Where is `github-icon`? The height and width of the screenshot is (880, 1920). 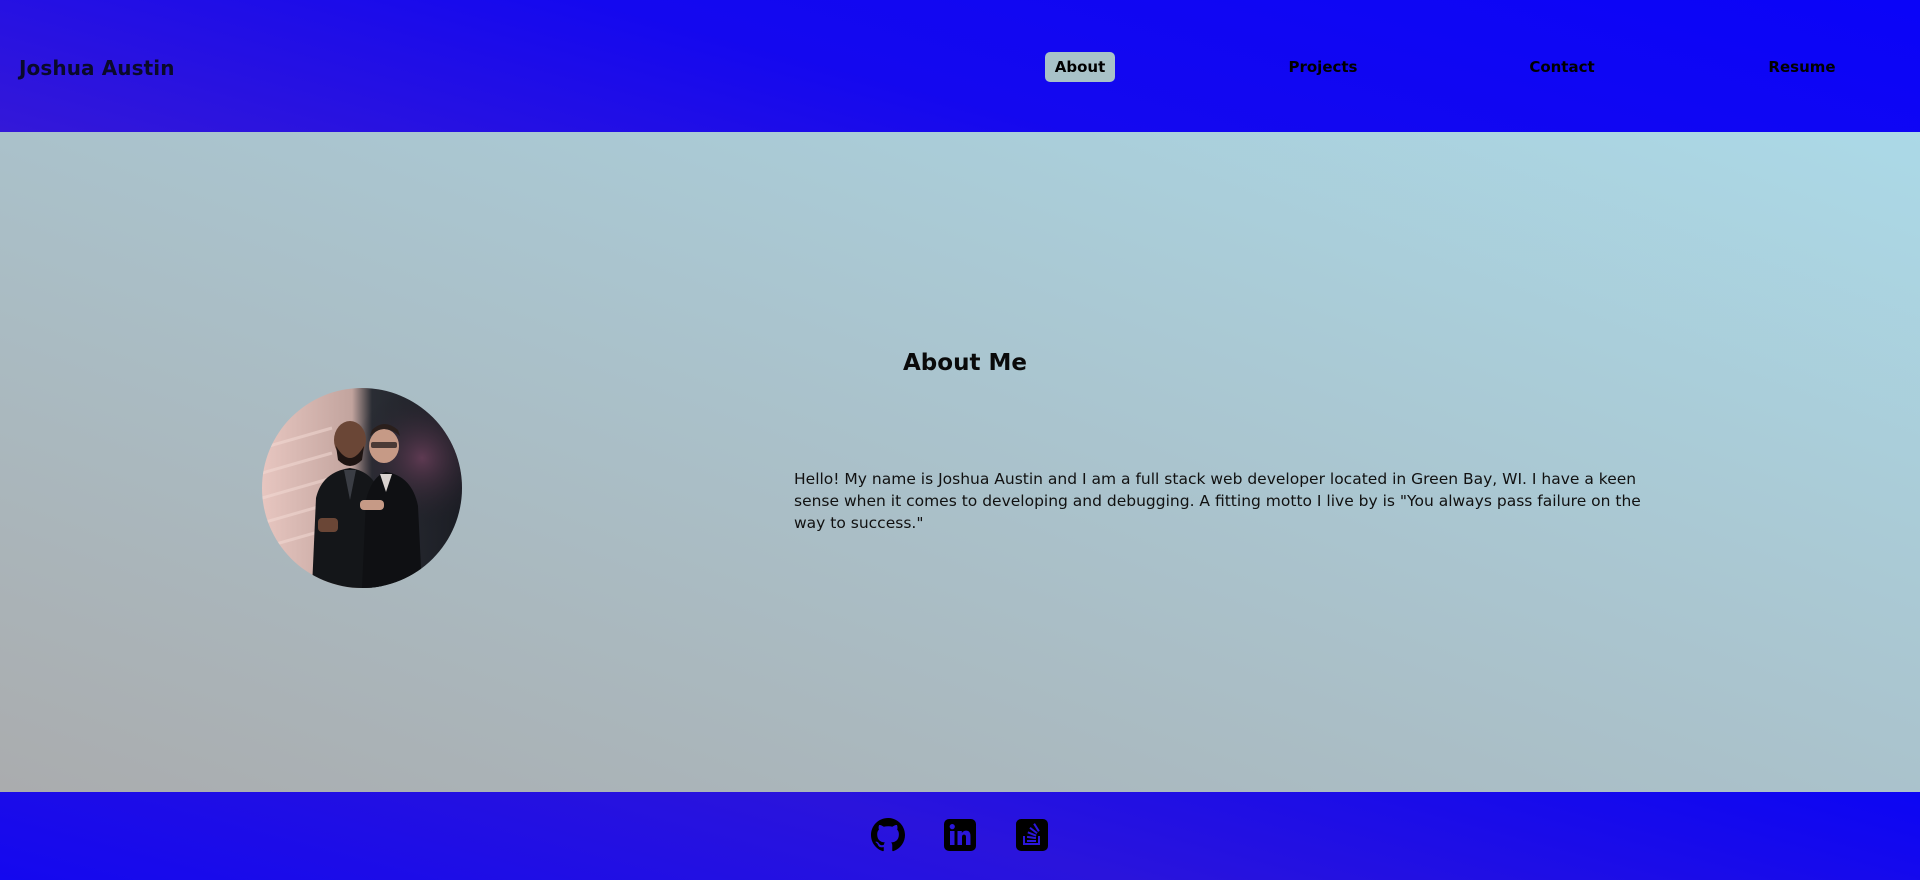 github-icon is located at coordinates (888, 835).